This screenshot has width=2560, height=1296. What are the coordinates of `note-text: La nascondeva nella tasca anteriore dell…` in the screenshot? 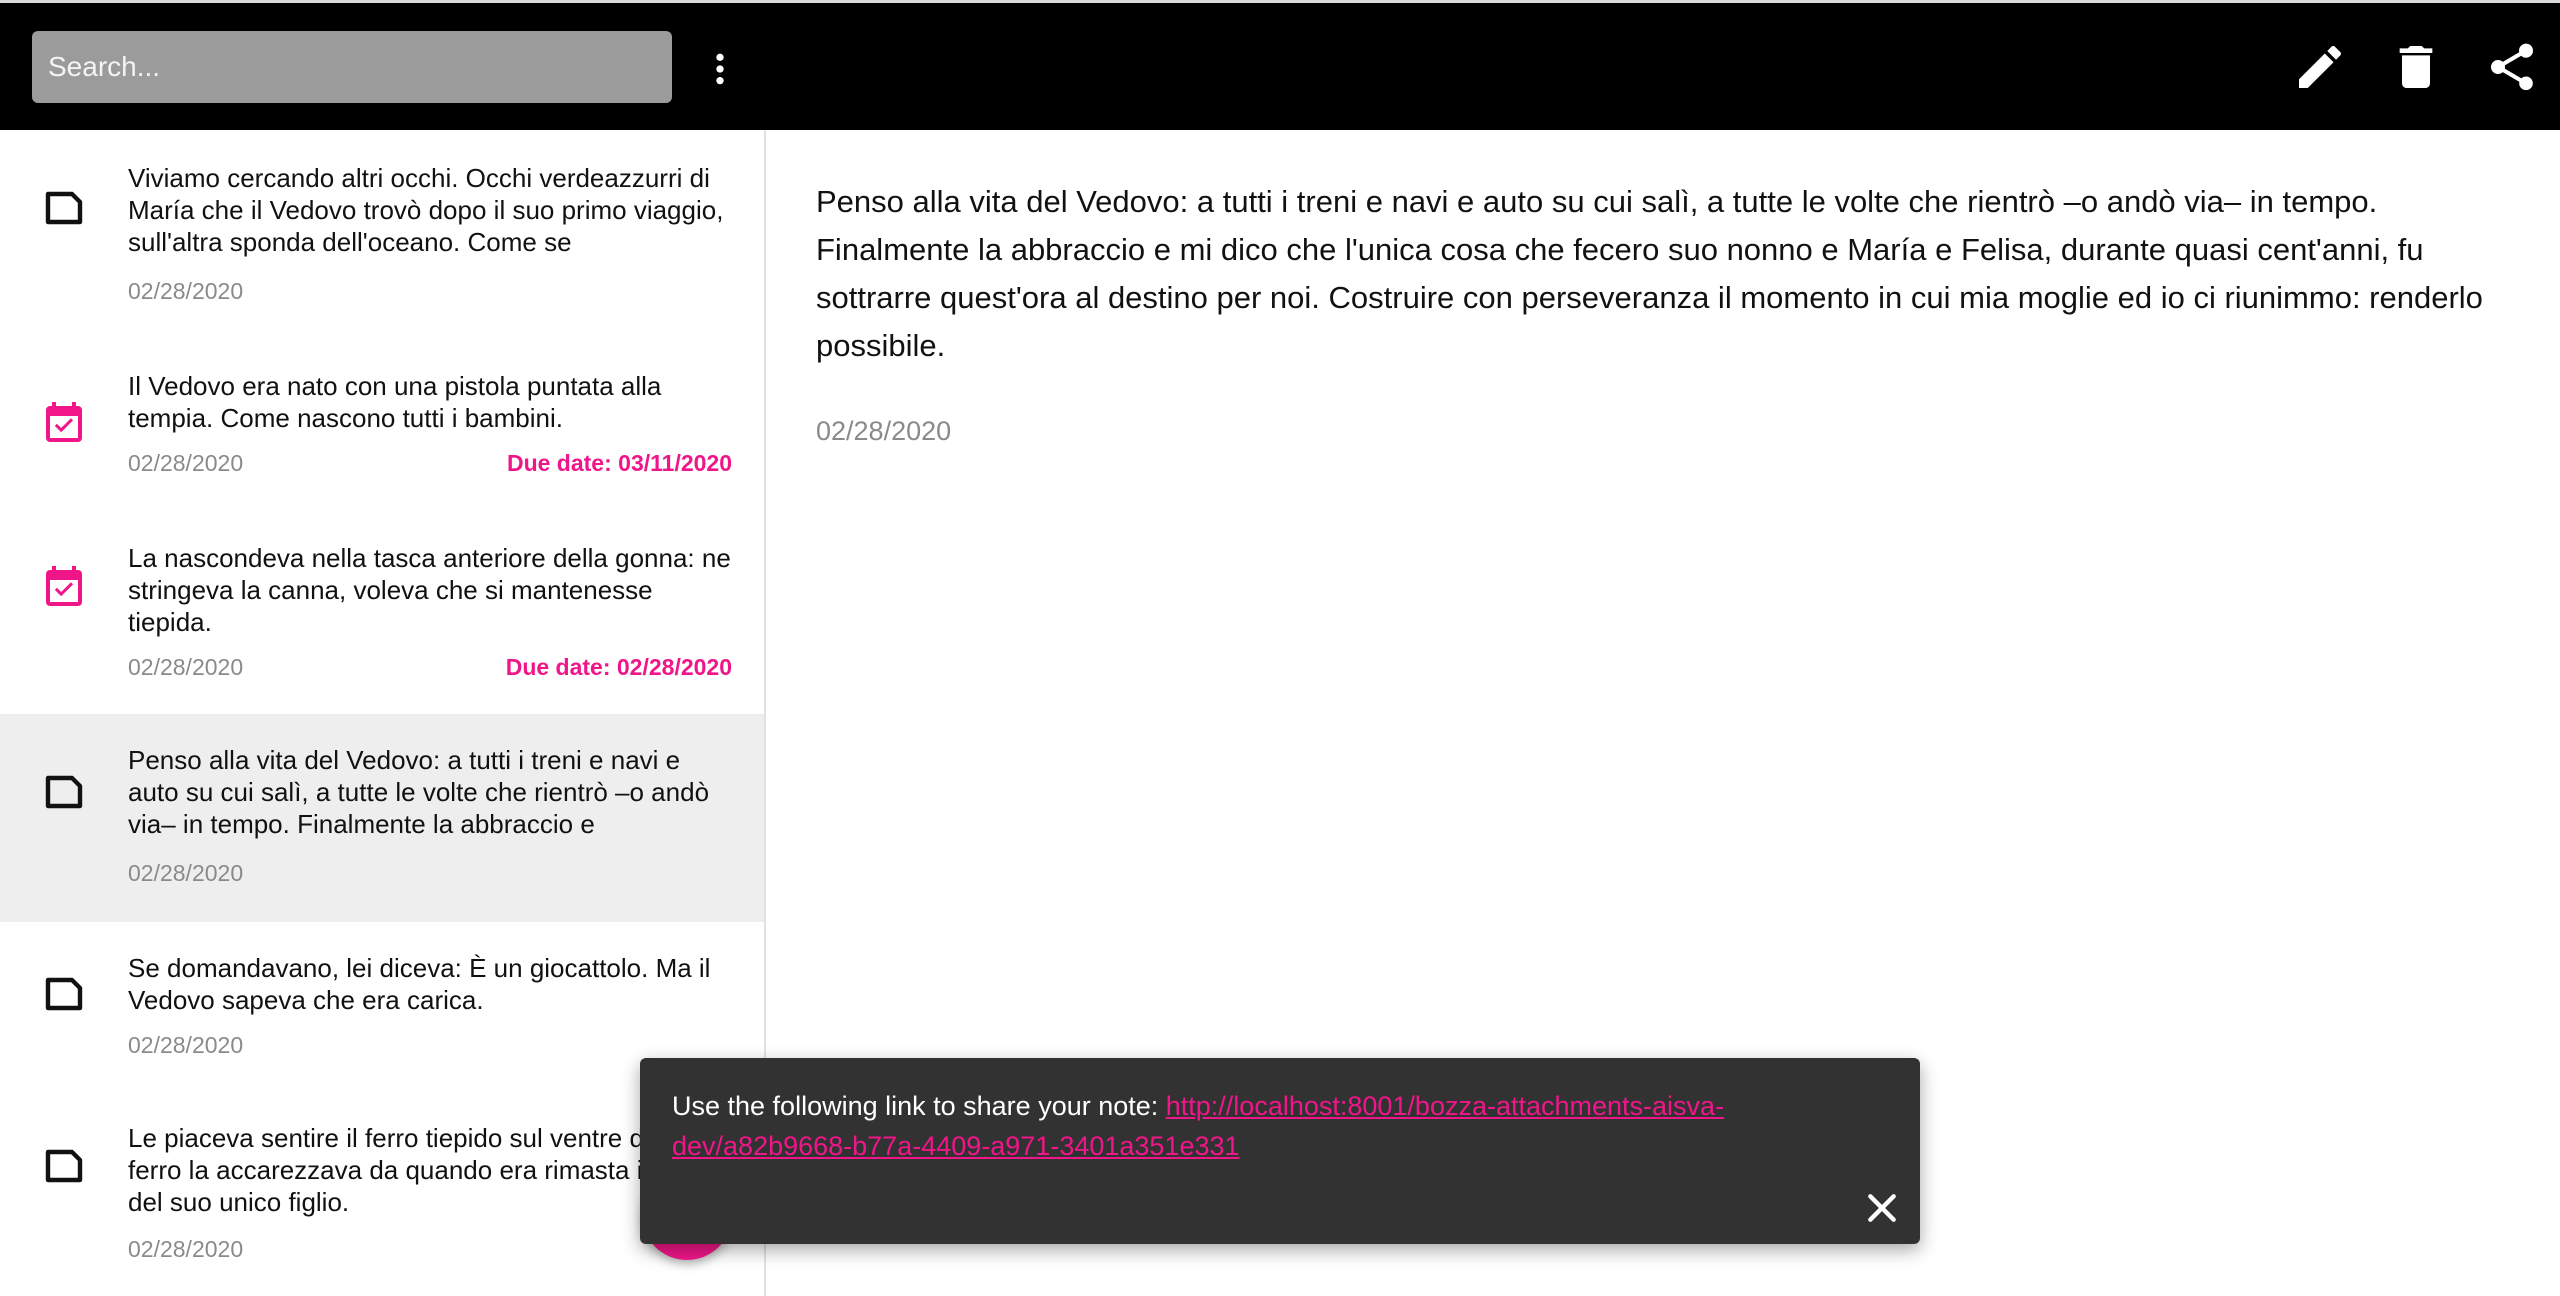 It's located at (429, 590).